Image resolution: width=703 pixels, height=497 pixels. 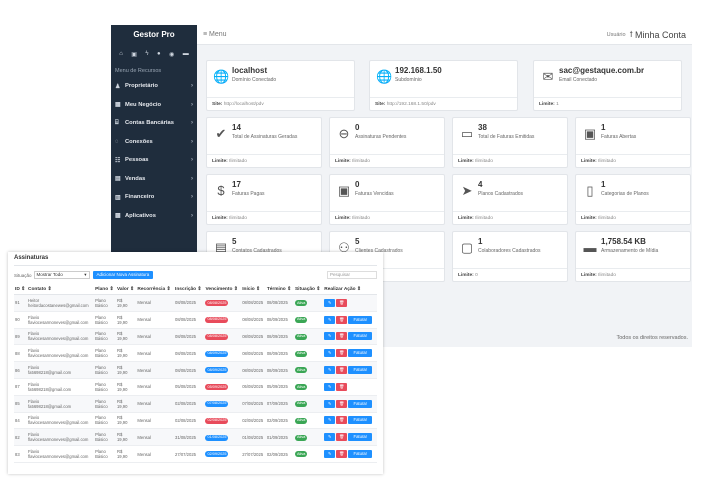 What do you see at coordinates (154, 142) in the screenshot?
I see `sidebar-item: ◌ Conexões ›` at bounding box center [154, 142].